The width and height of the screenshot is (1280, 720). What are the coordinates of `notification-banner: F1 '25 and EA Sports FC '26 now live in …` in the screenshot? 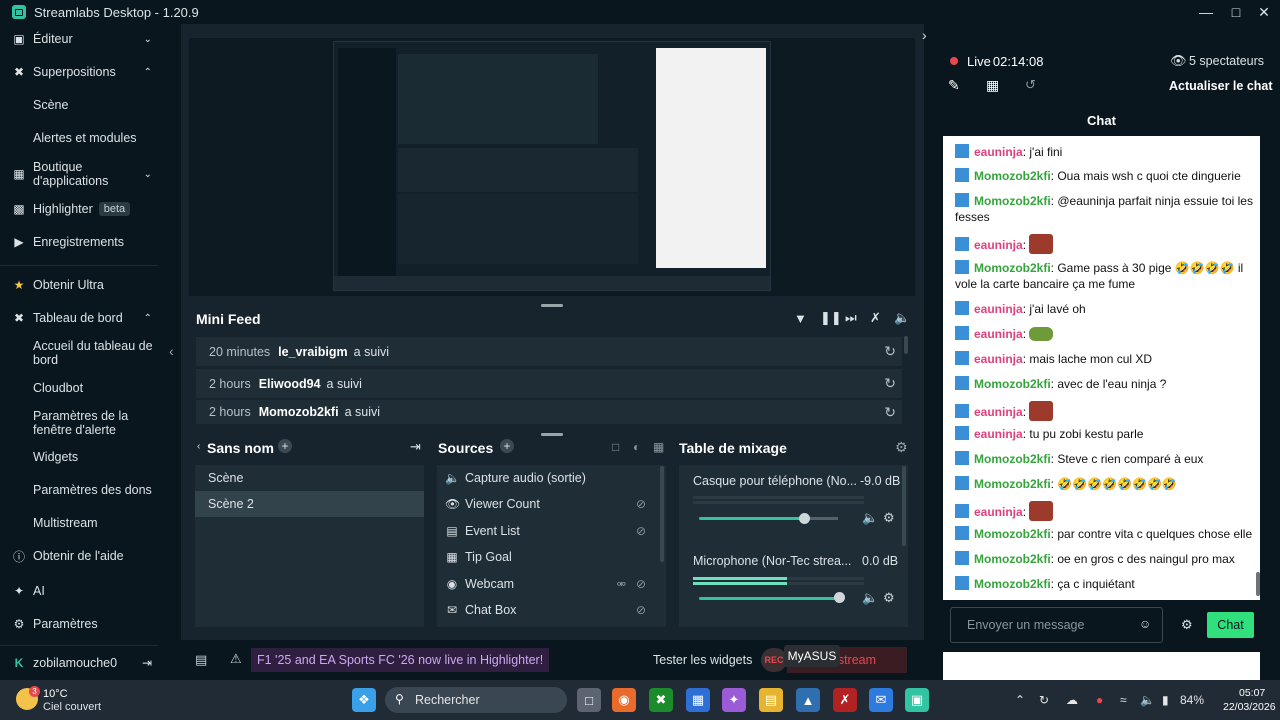 It's located at (400, 660).